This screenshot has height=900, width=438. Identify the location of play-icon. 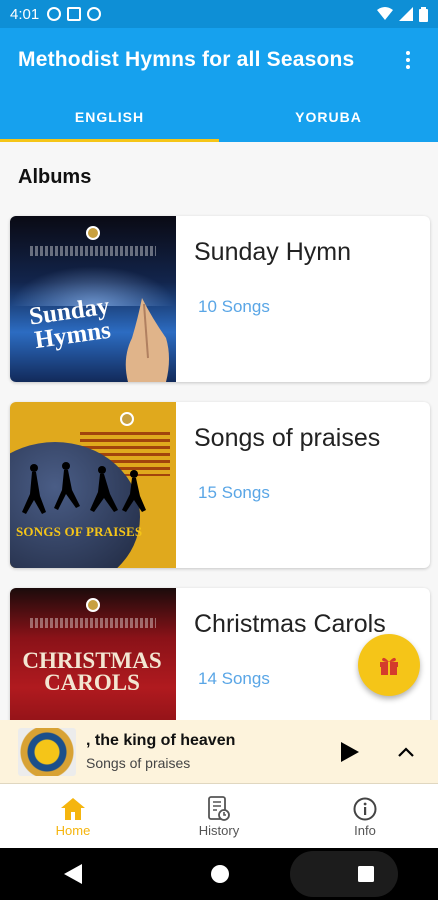
(350, 751).